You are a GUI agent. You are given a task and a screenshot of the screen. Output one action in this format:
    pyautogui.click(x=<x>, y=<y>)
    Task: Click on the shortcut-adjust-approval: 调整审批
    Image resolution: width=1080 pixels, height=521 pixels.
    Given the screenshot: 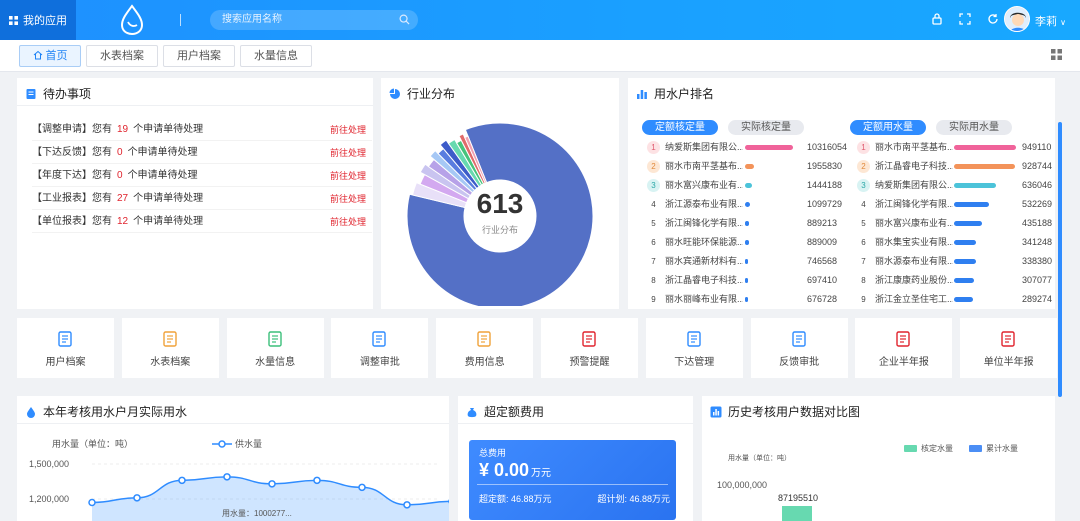 What is the action you would take?
    pyautogui.click(x=380, y=348)
    